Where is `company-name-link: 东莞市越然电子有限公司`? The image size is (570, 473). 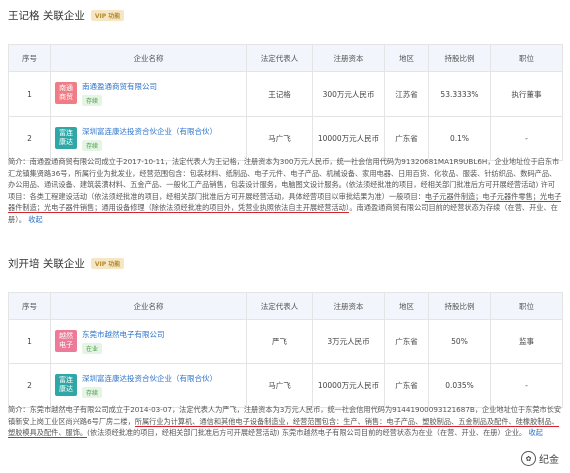 company-name-link: 东莞市越然电子有限公司 is located at coordinates (123, 335).